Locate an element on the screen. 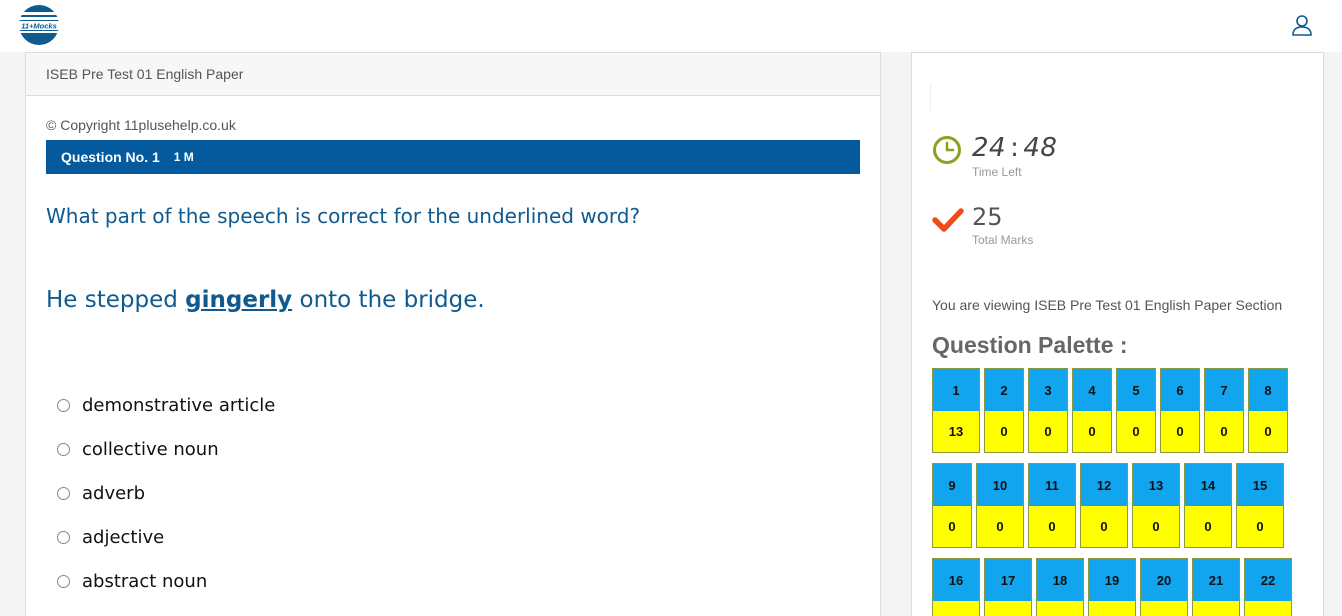 The height and width of the screenshot is (616, 1342). answer-option: collective noun is located at coordinates (166, 449).